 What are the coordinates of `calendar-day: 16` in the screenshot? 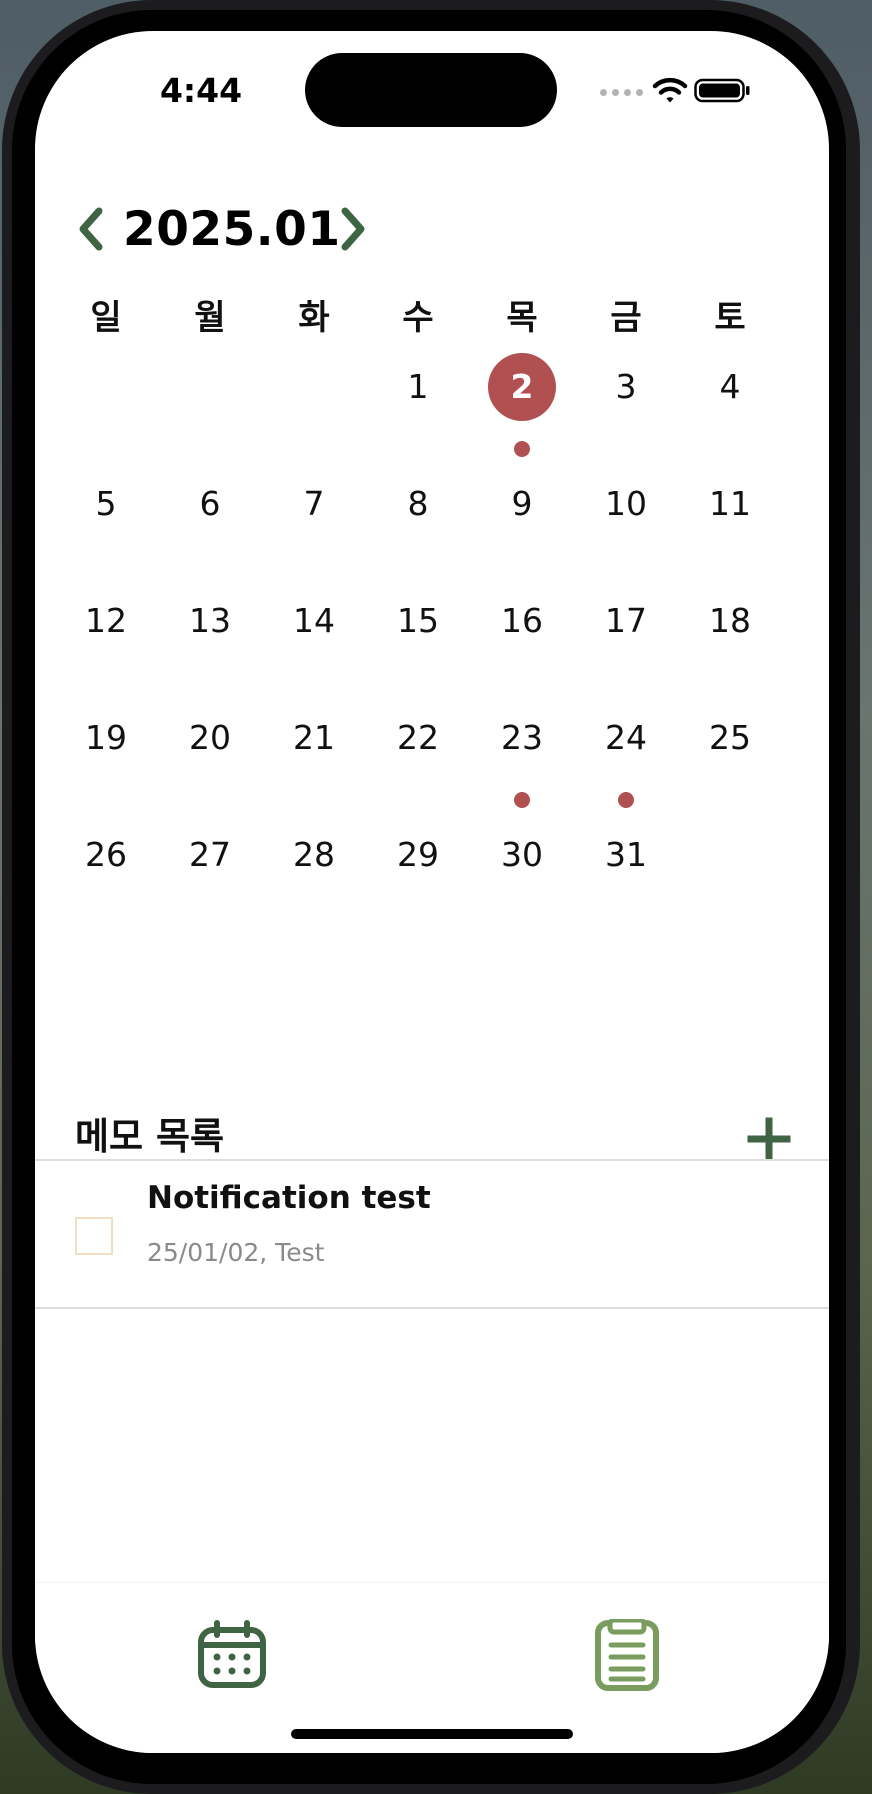 It's located at (522, 645).